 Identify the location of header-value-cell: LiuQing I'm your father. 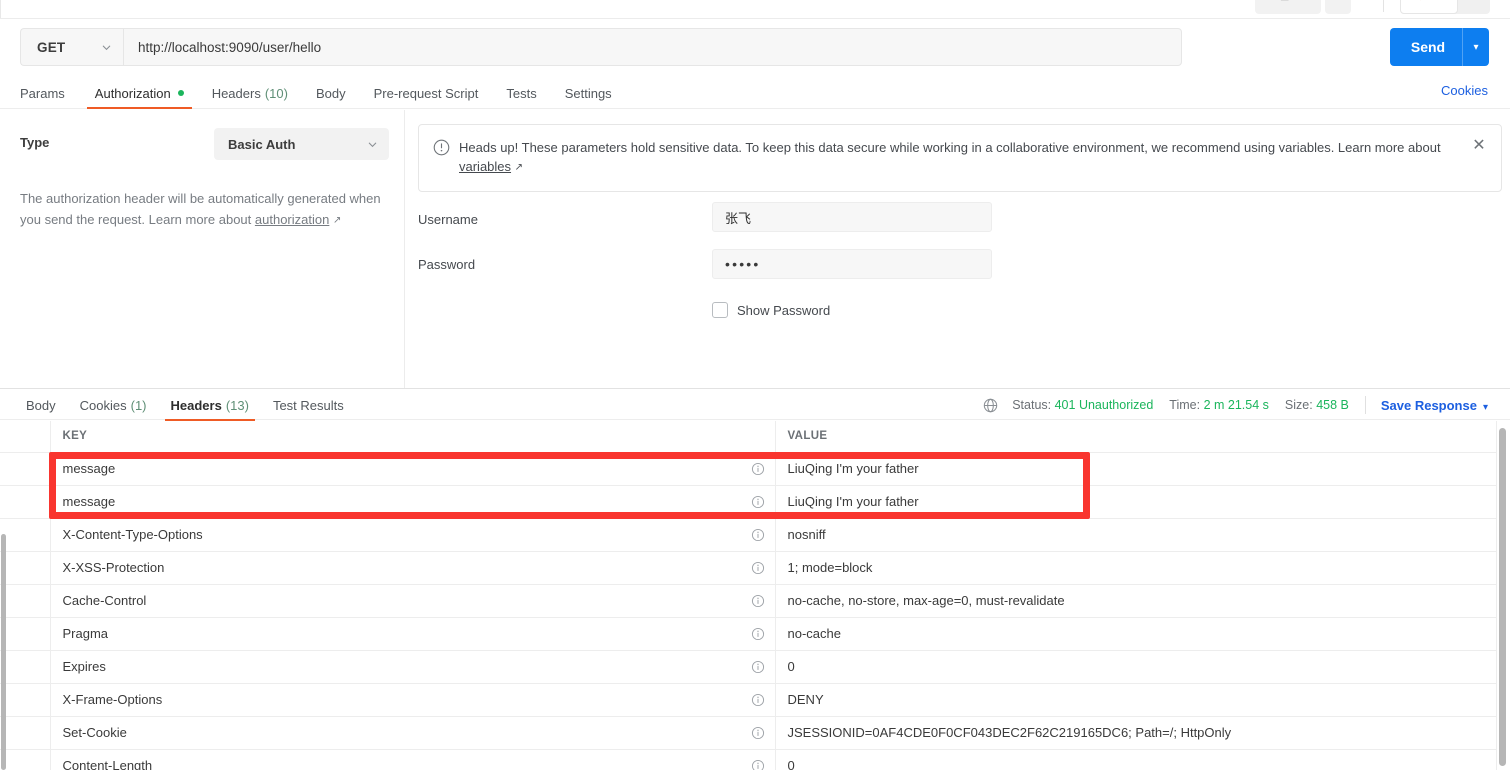
(1136, 469).